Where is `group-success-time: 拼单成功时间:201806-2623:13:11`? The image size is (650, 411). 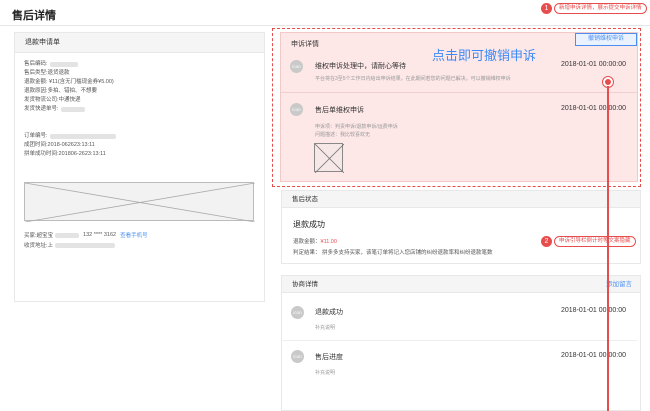 group-success-time: 拼单成功时间:201806-2623:13:11 is located at coordinates (65, 154).